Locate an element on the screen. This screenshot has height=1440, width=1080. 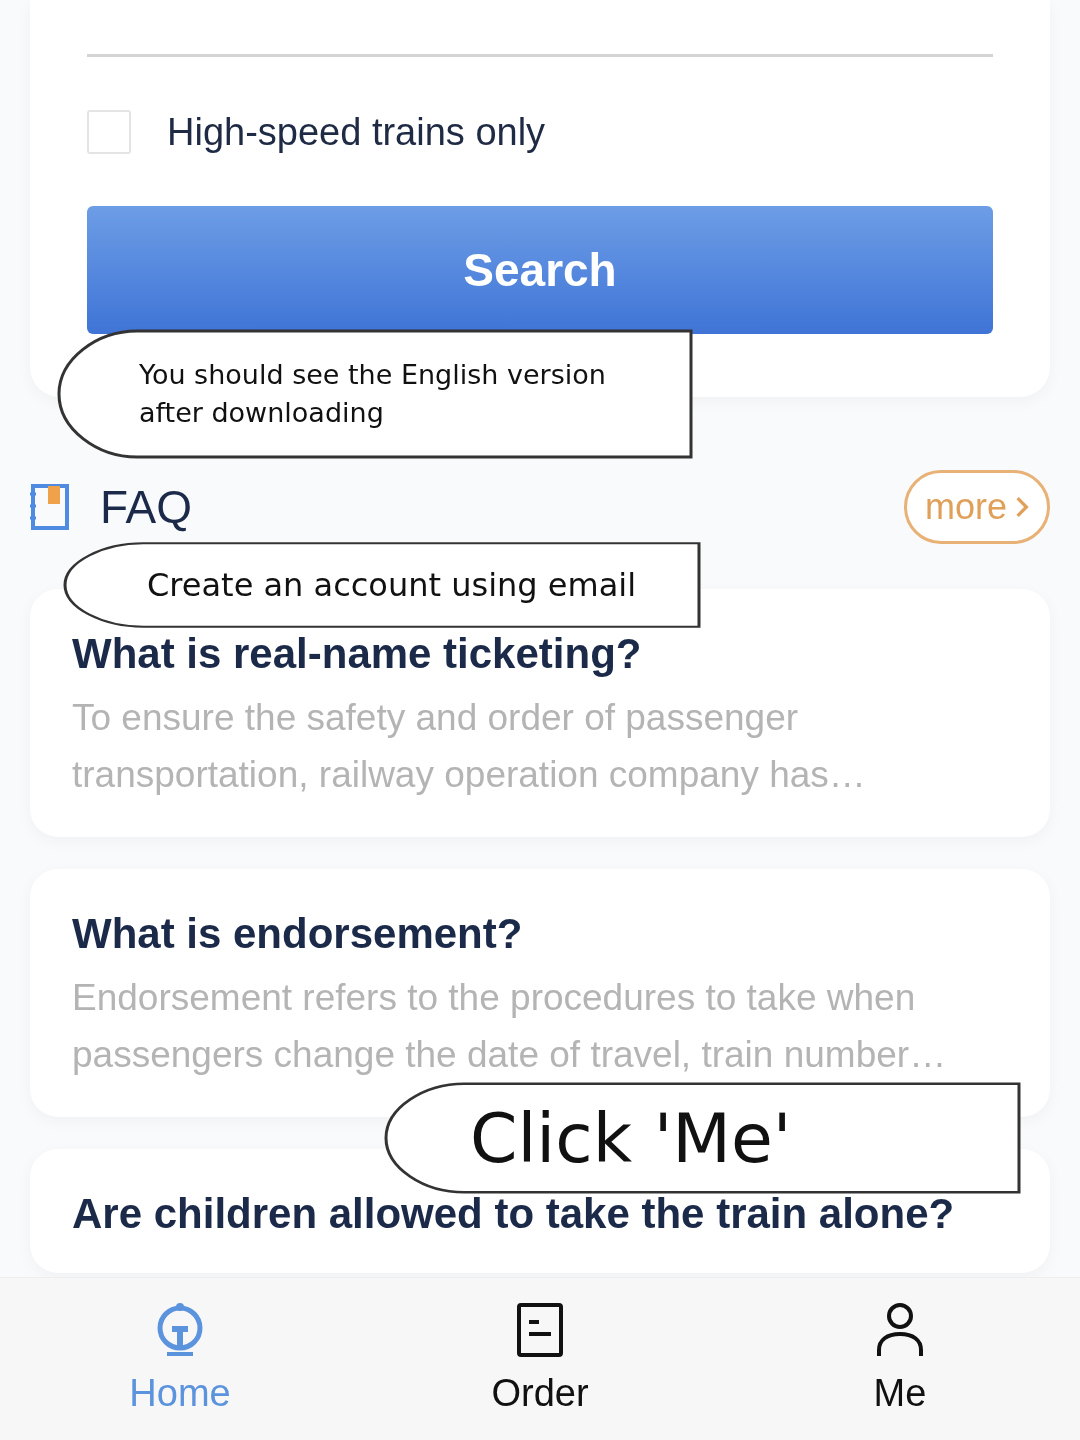
faq-question: What is real-name ticketing? is located at coordinates (357, 654).